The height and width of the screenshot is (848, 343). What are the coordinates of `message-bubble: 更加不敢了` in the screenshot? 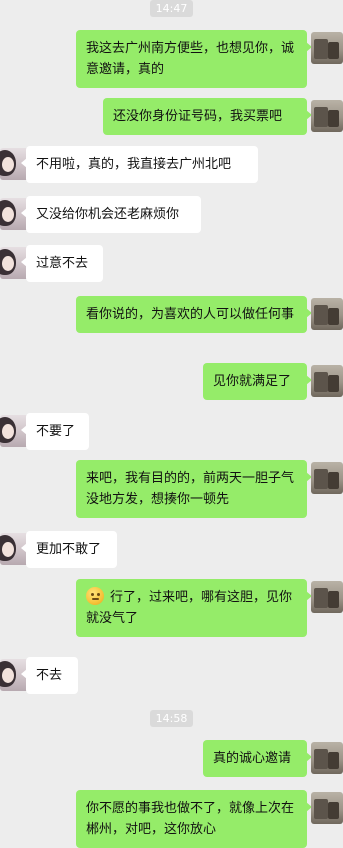 It's located at (69, 549).